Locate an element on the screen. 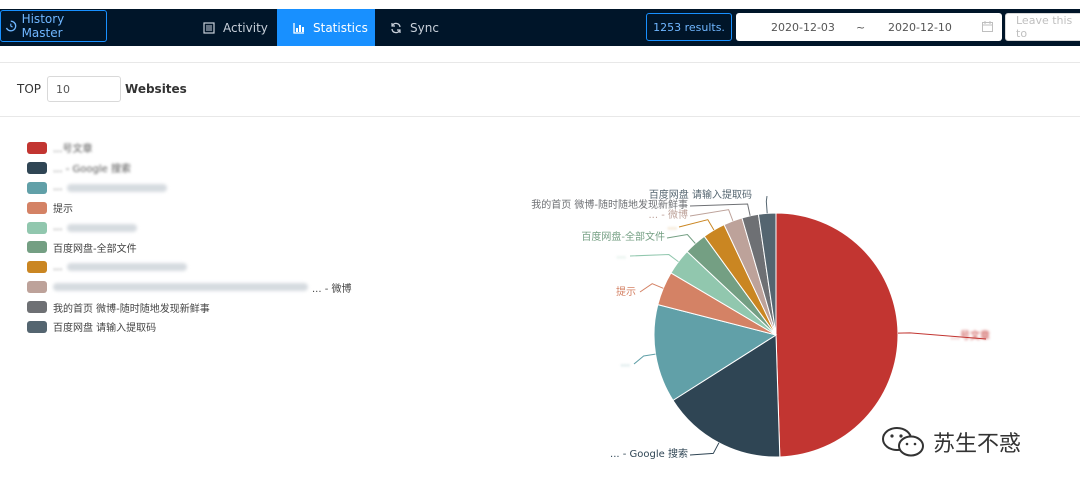  watermark-text: 苏生不惑 is located at coordinates (977, 444).